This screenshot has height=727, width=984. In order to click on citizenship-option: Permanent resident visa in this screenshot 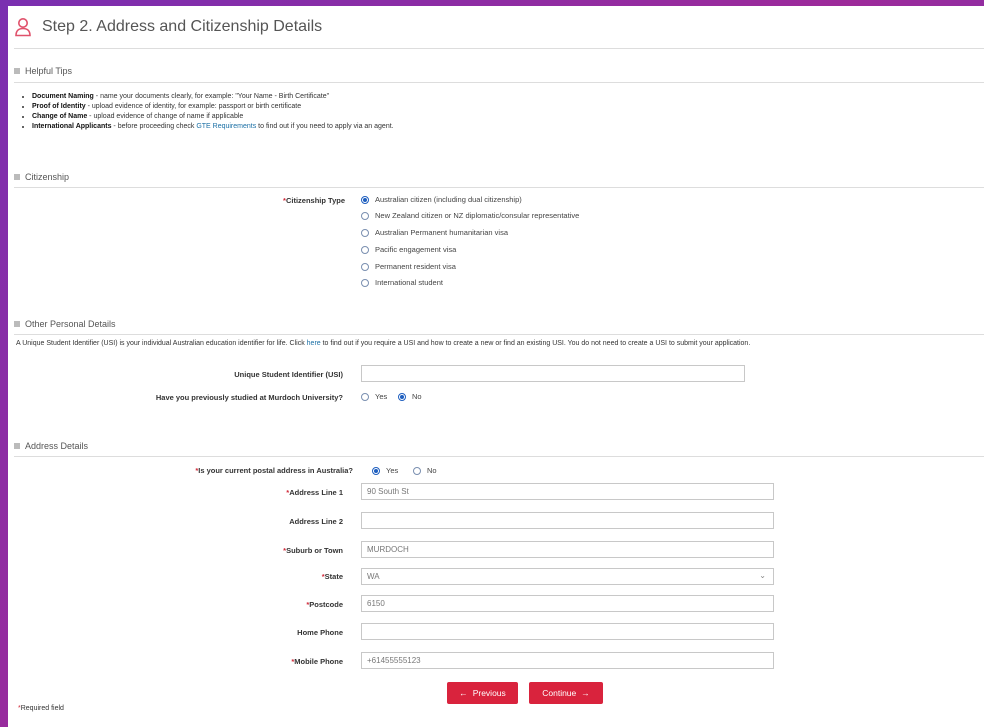, I will do `click(408, 266)`.